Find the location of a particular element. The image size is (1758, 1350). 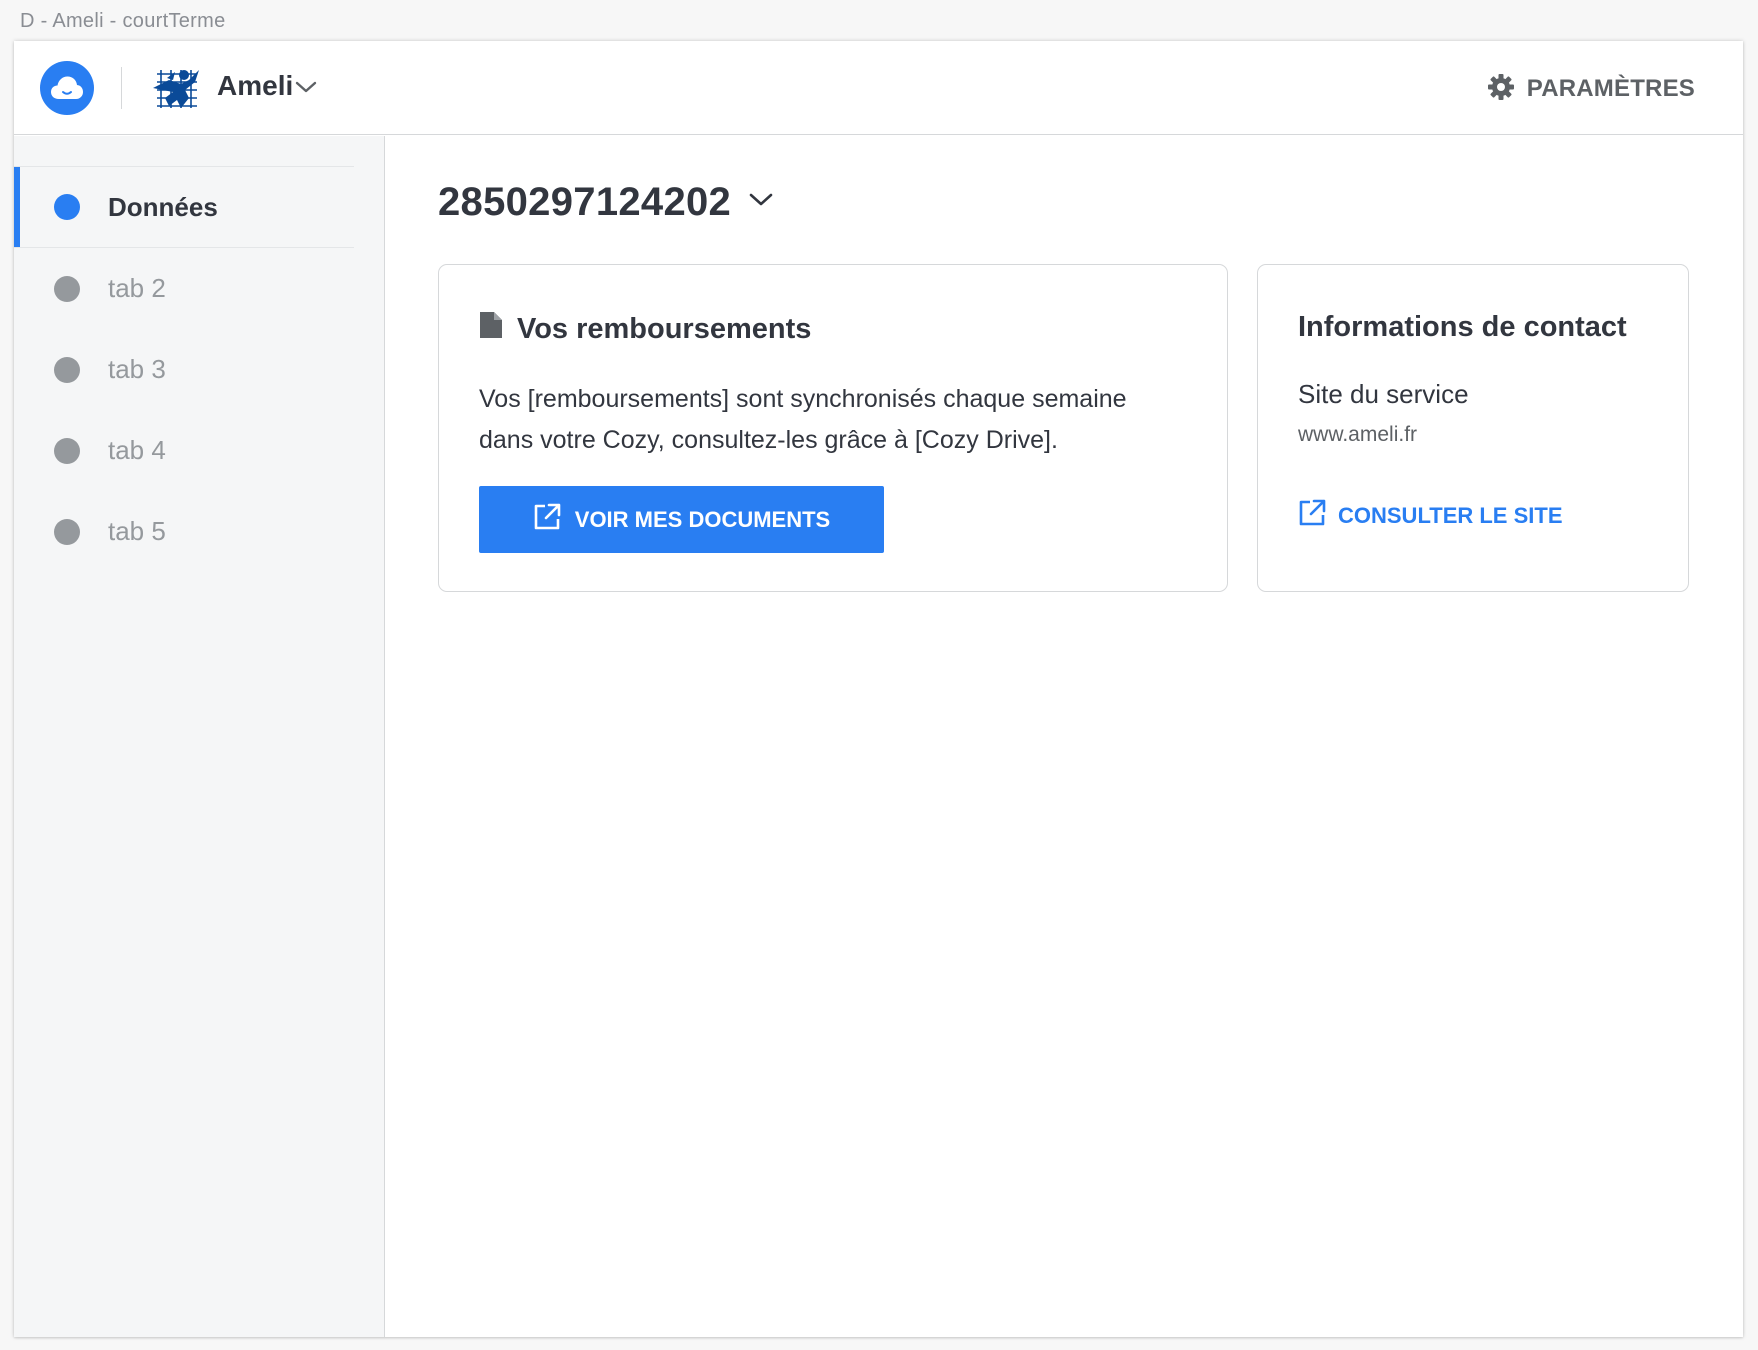

sidebar-item-tab-3: tab 3 is located at coordinates (184, 369).